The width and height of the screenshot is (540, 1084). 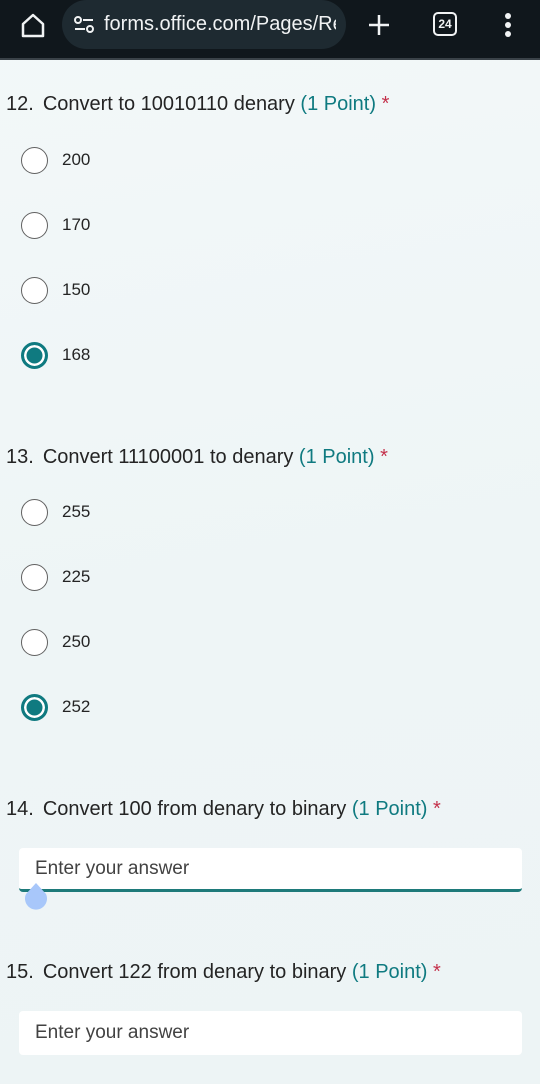 I want to click on question-text: Convert 11100001 to denary, so click(x=168, y=457).